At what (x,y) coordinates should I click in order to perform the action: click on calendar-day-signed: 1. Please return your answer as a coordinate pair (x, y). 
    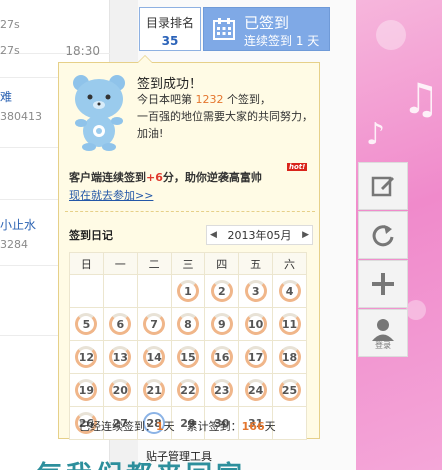
    Looking at the image, I should click on (187, 291).